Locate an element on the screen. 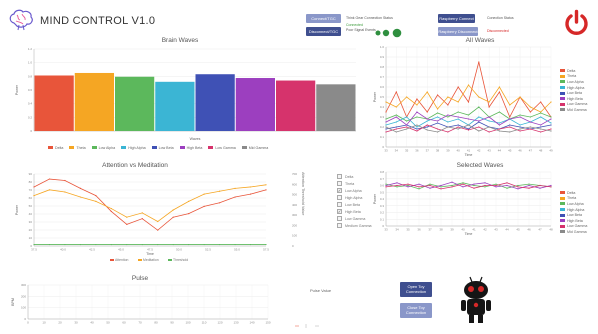 Image resolution: width=598 pixels, height=334 pixels. aw-x-tick: 45 is located at coordinates (510, 151).